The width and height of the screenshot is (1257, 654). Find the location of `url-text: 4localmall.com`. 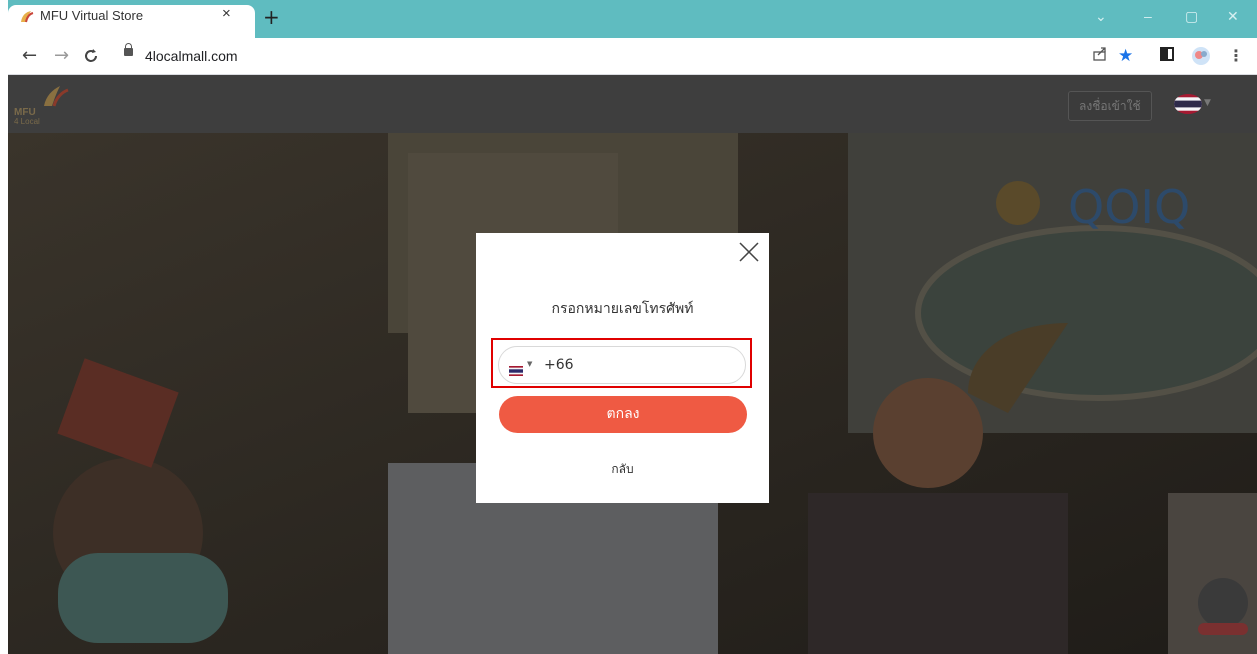

url-text: 4localmall.com is located at coordinates (191, 56).